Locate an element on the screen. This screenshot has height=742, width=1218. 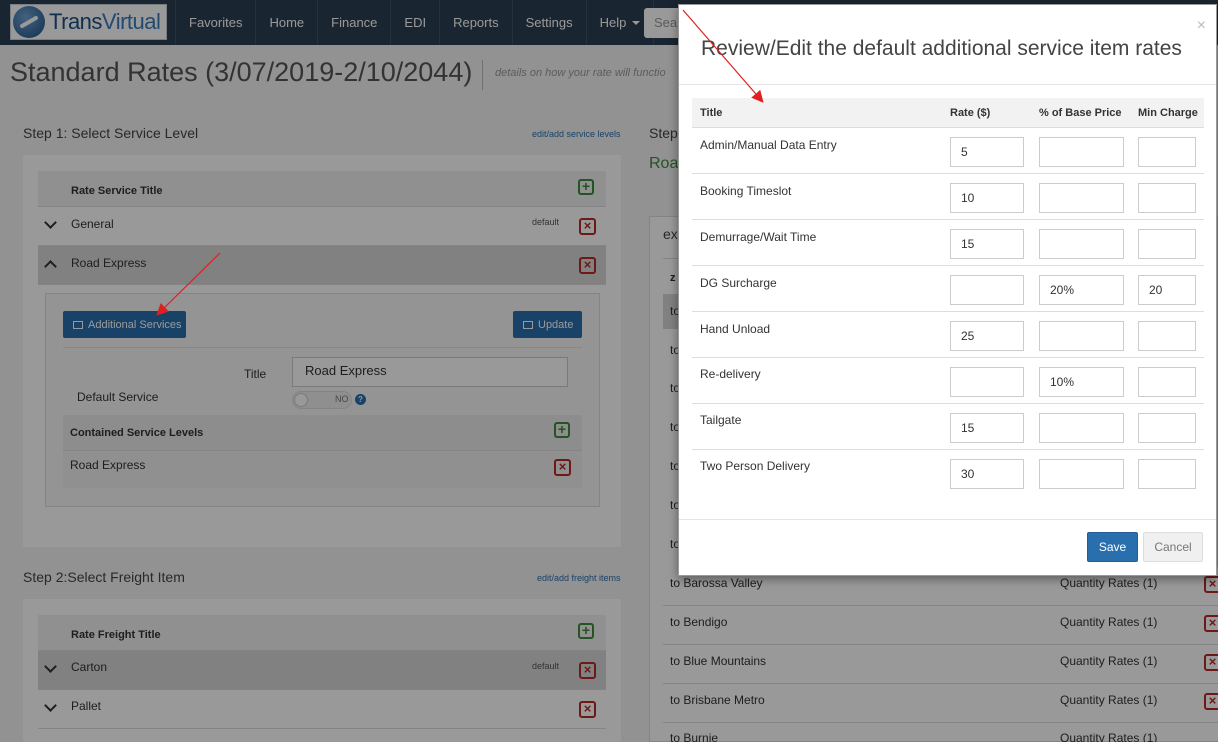
col-rate: Rate ($) is located at coordinates (970, 113).